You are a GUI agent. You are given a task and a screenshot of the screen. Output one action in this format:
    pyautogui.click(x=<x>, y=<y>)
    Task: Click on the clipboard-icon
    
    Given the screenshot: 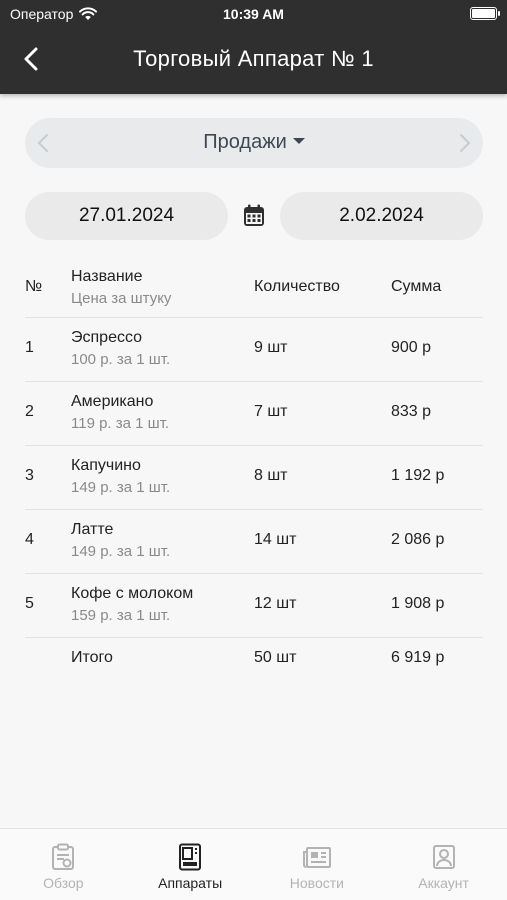 What is the action you would take?
    pyautogui.click(x=63, y=856)
    